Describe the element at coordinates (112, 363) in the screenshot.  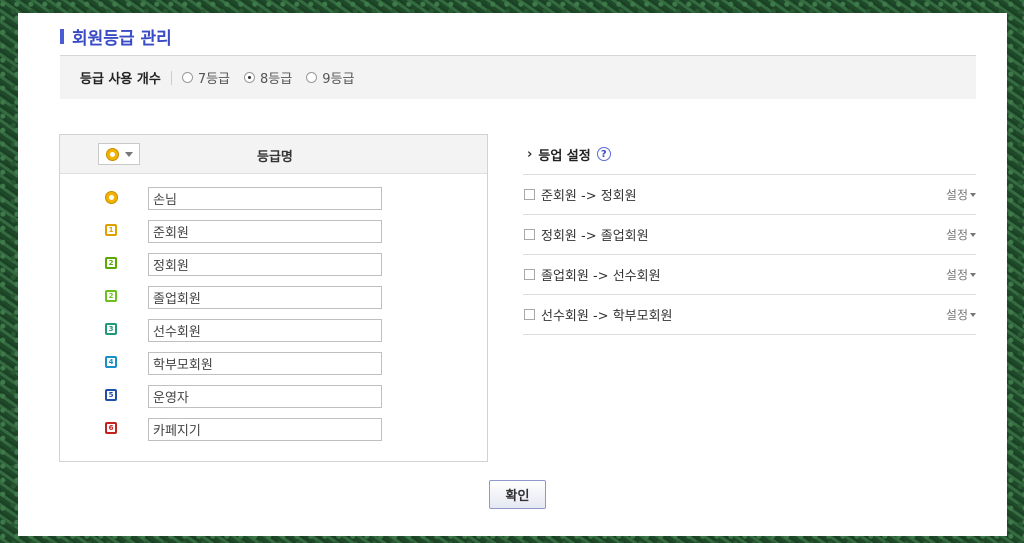
I see `grade-4-icon: 4` at that location.